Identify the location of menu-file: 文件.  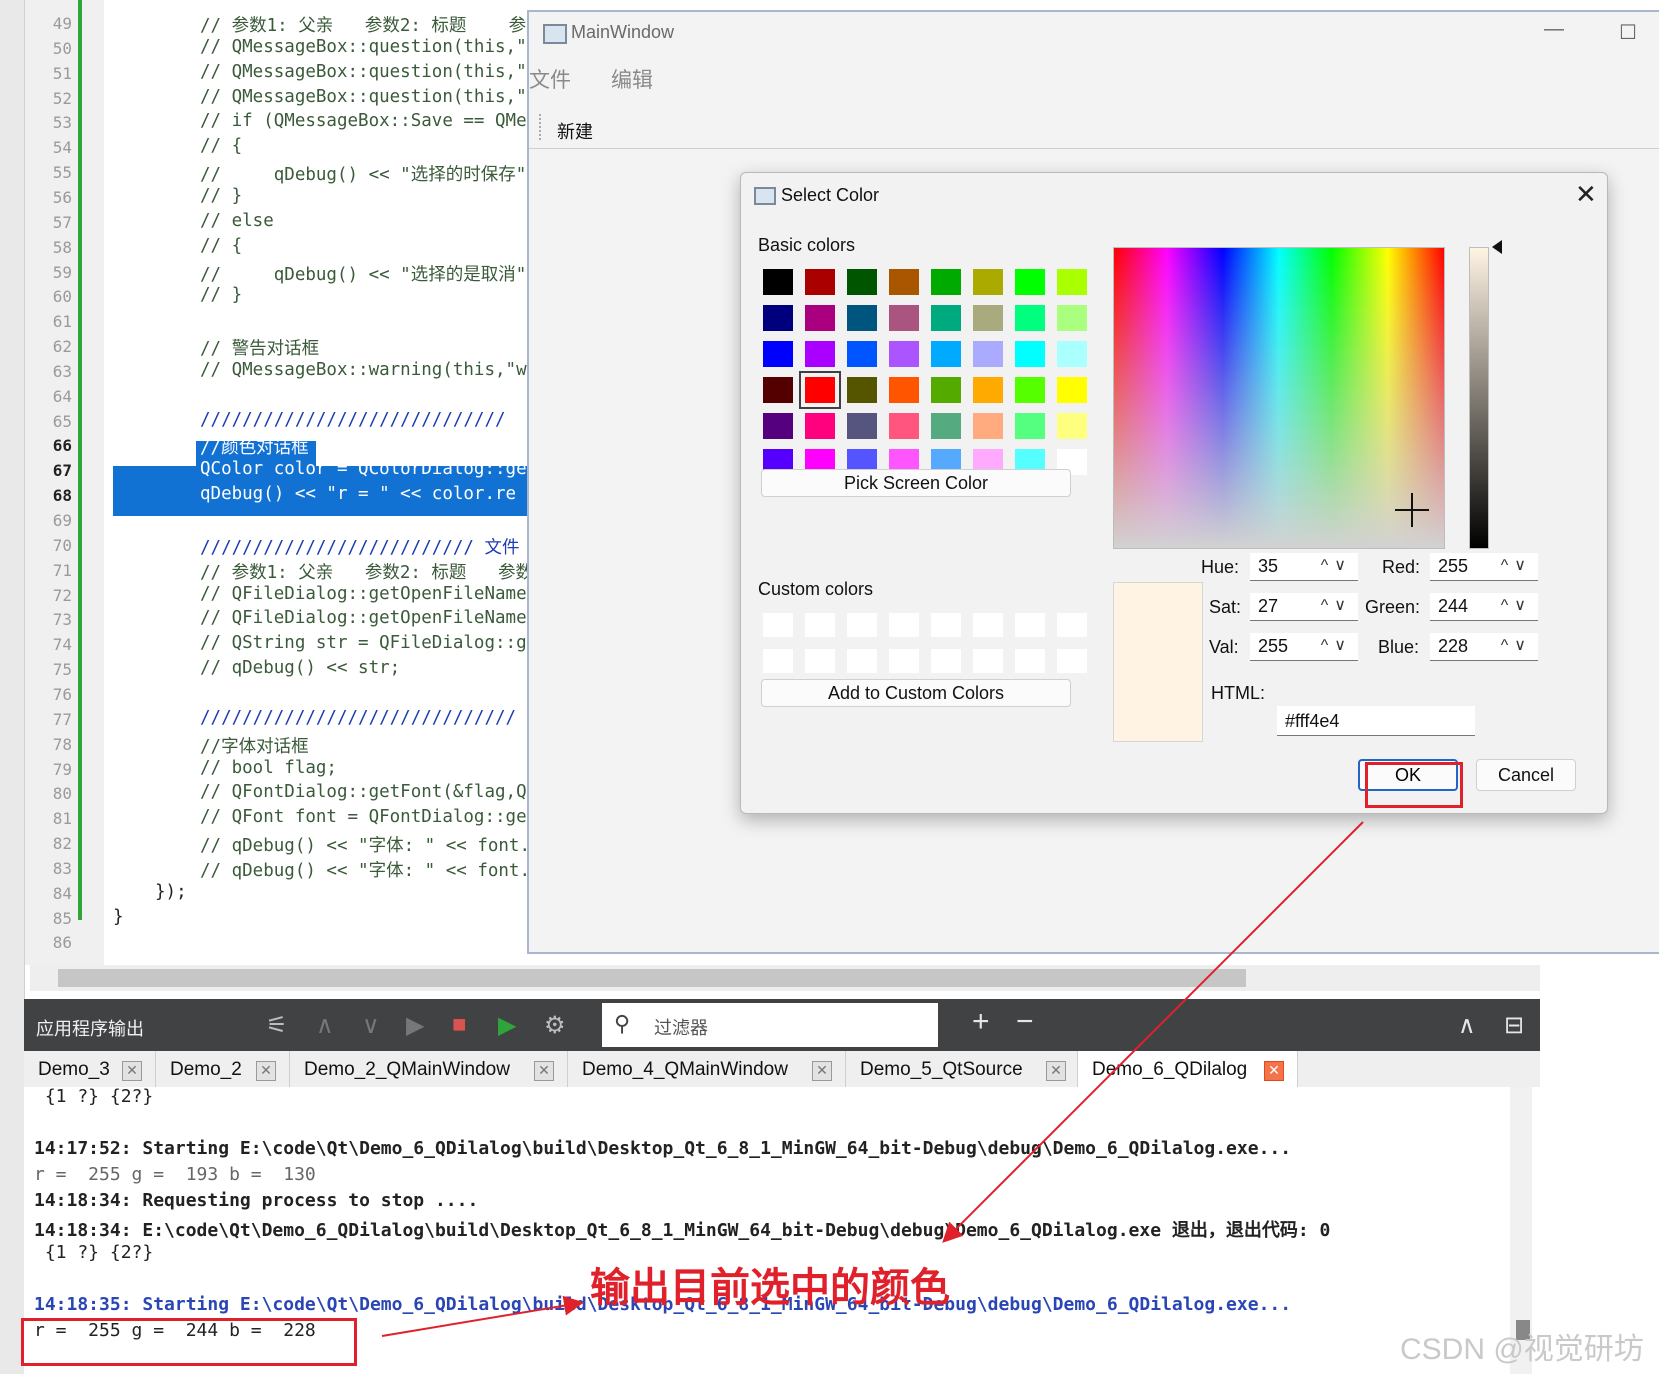
(550, 79).